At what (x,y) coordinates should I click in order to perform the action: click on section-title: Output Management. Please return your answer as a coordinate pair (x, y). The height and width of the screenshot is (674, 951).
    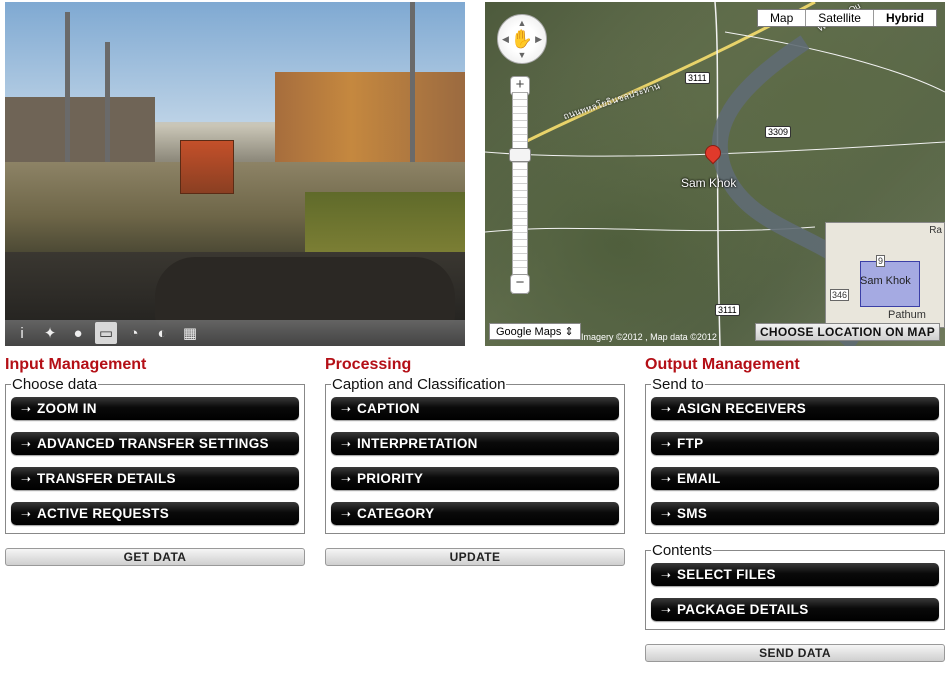
    Looking at the image, I should click on (722, 364).